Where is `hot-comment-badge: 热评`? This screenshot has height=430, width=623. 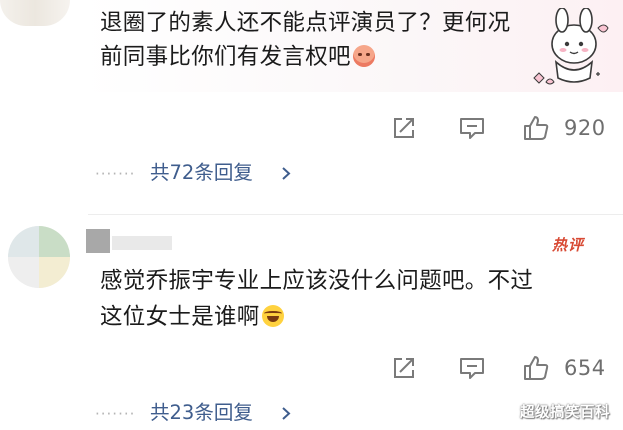
hot-comment-badge: 热评 is located at coordinates (568, 245).